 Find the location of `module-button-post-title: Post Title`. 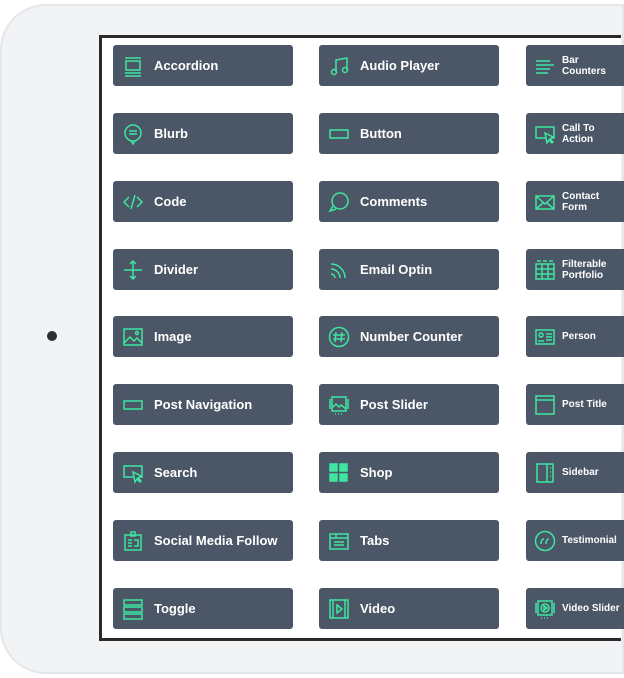

module-button-post-title: Post Title is located at coordinates (575, 404).